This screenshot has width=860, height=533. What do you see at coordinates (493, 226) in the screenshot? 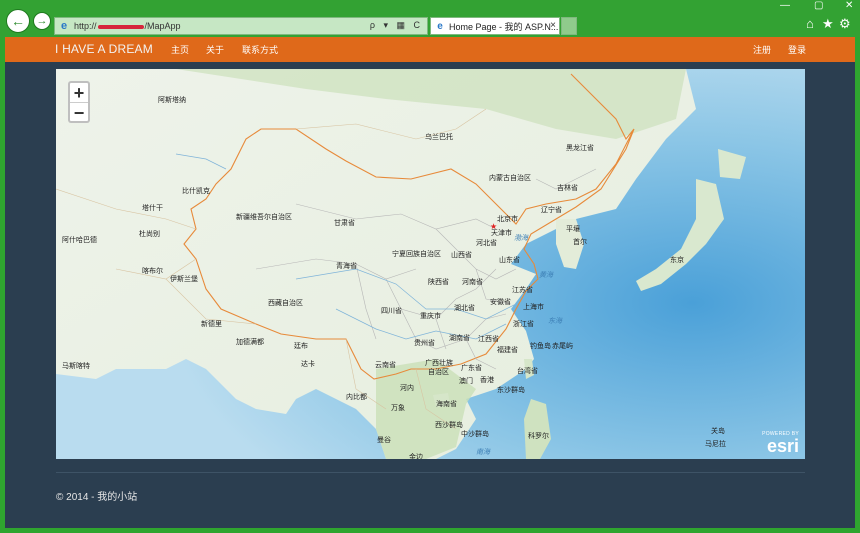
I see `capital-star-icon: ★` at bounding box center [493, 226].